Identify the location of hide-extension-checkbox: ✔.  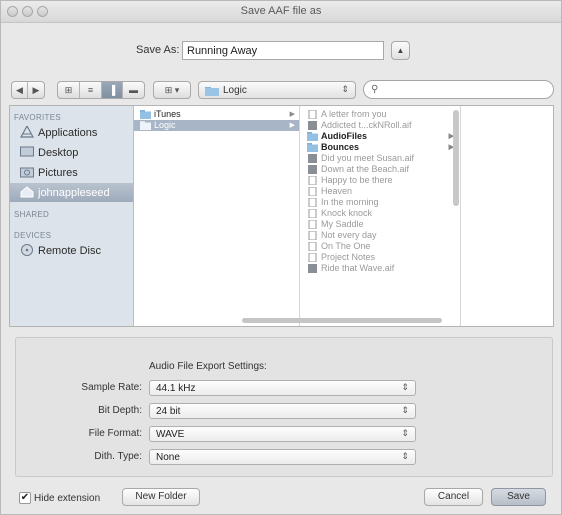
(25, 498).